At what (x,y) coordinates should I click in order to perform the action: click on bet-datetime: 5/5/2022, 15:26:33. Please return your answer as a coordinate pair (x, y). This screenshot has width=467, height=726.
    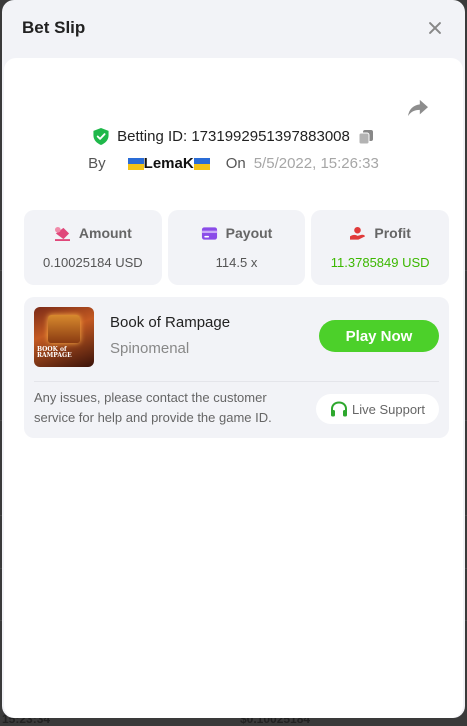
    Looking at the image, I should click on (316, 163).